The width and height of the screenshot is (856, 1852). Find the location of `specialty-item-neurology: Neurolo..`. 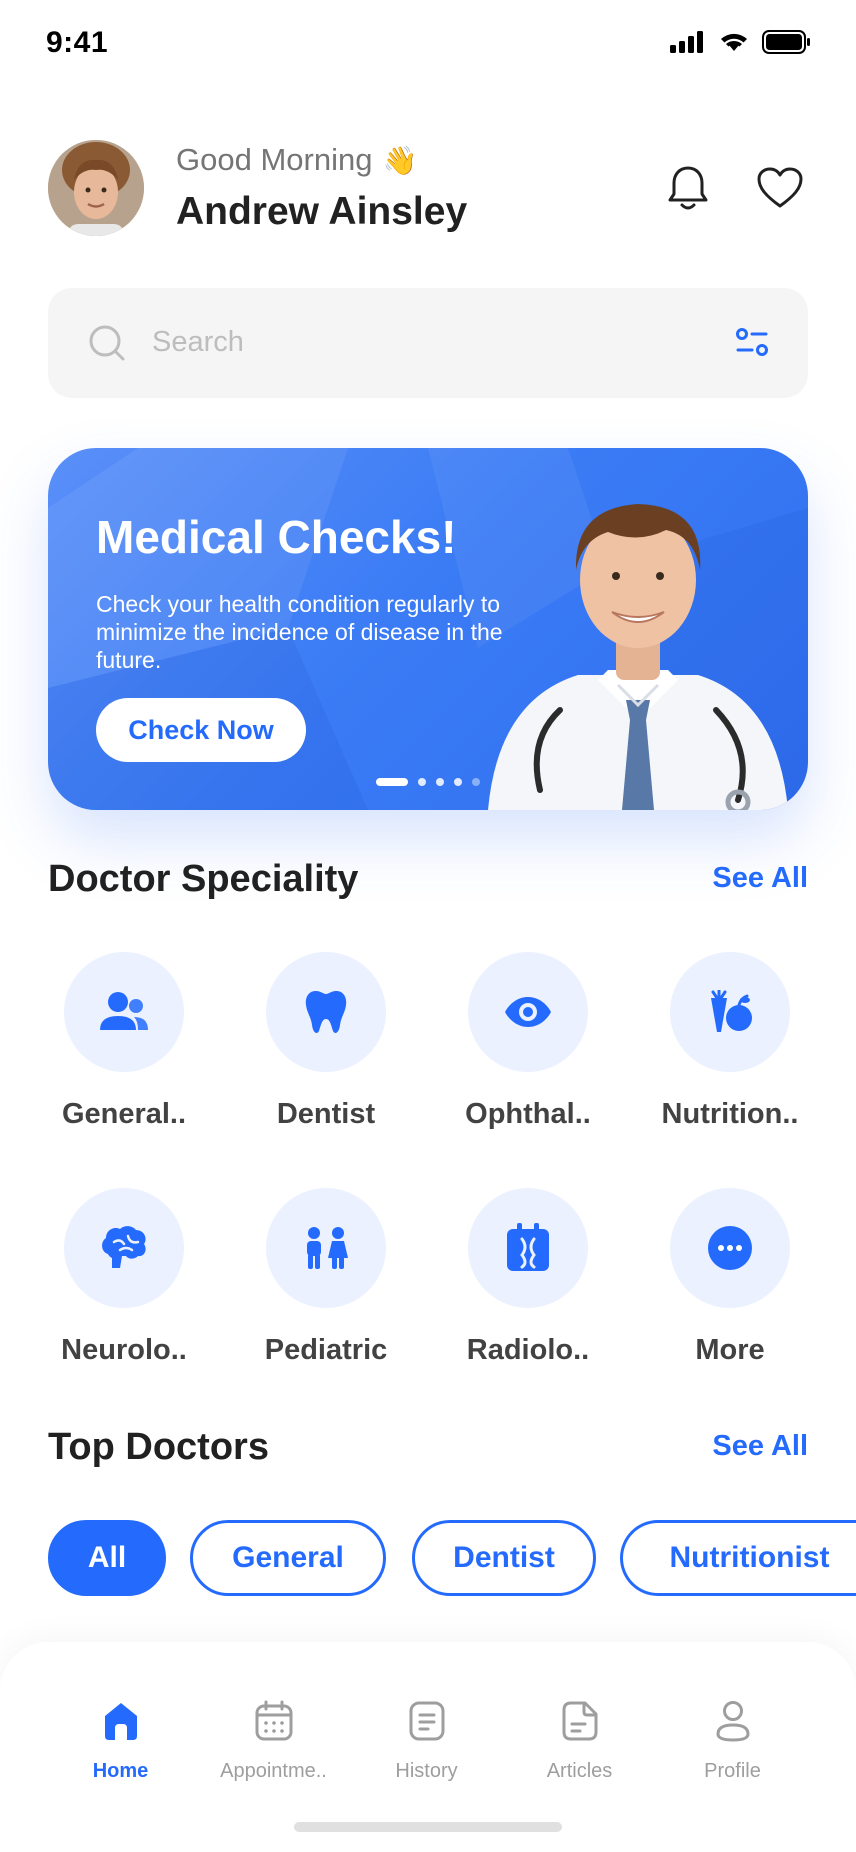

specialty-item-neurology: Neurolo.. is located at coordinates (124, 1277).